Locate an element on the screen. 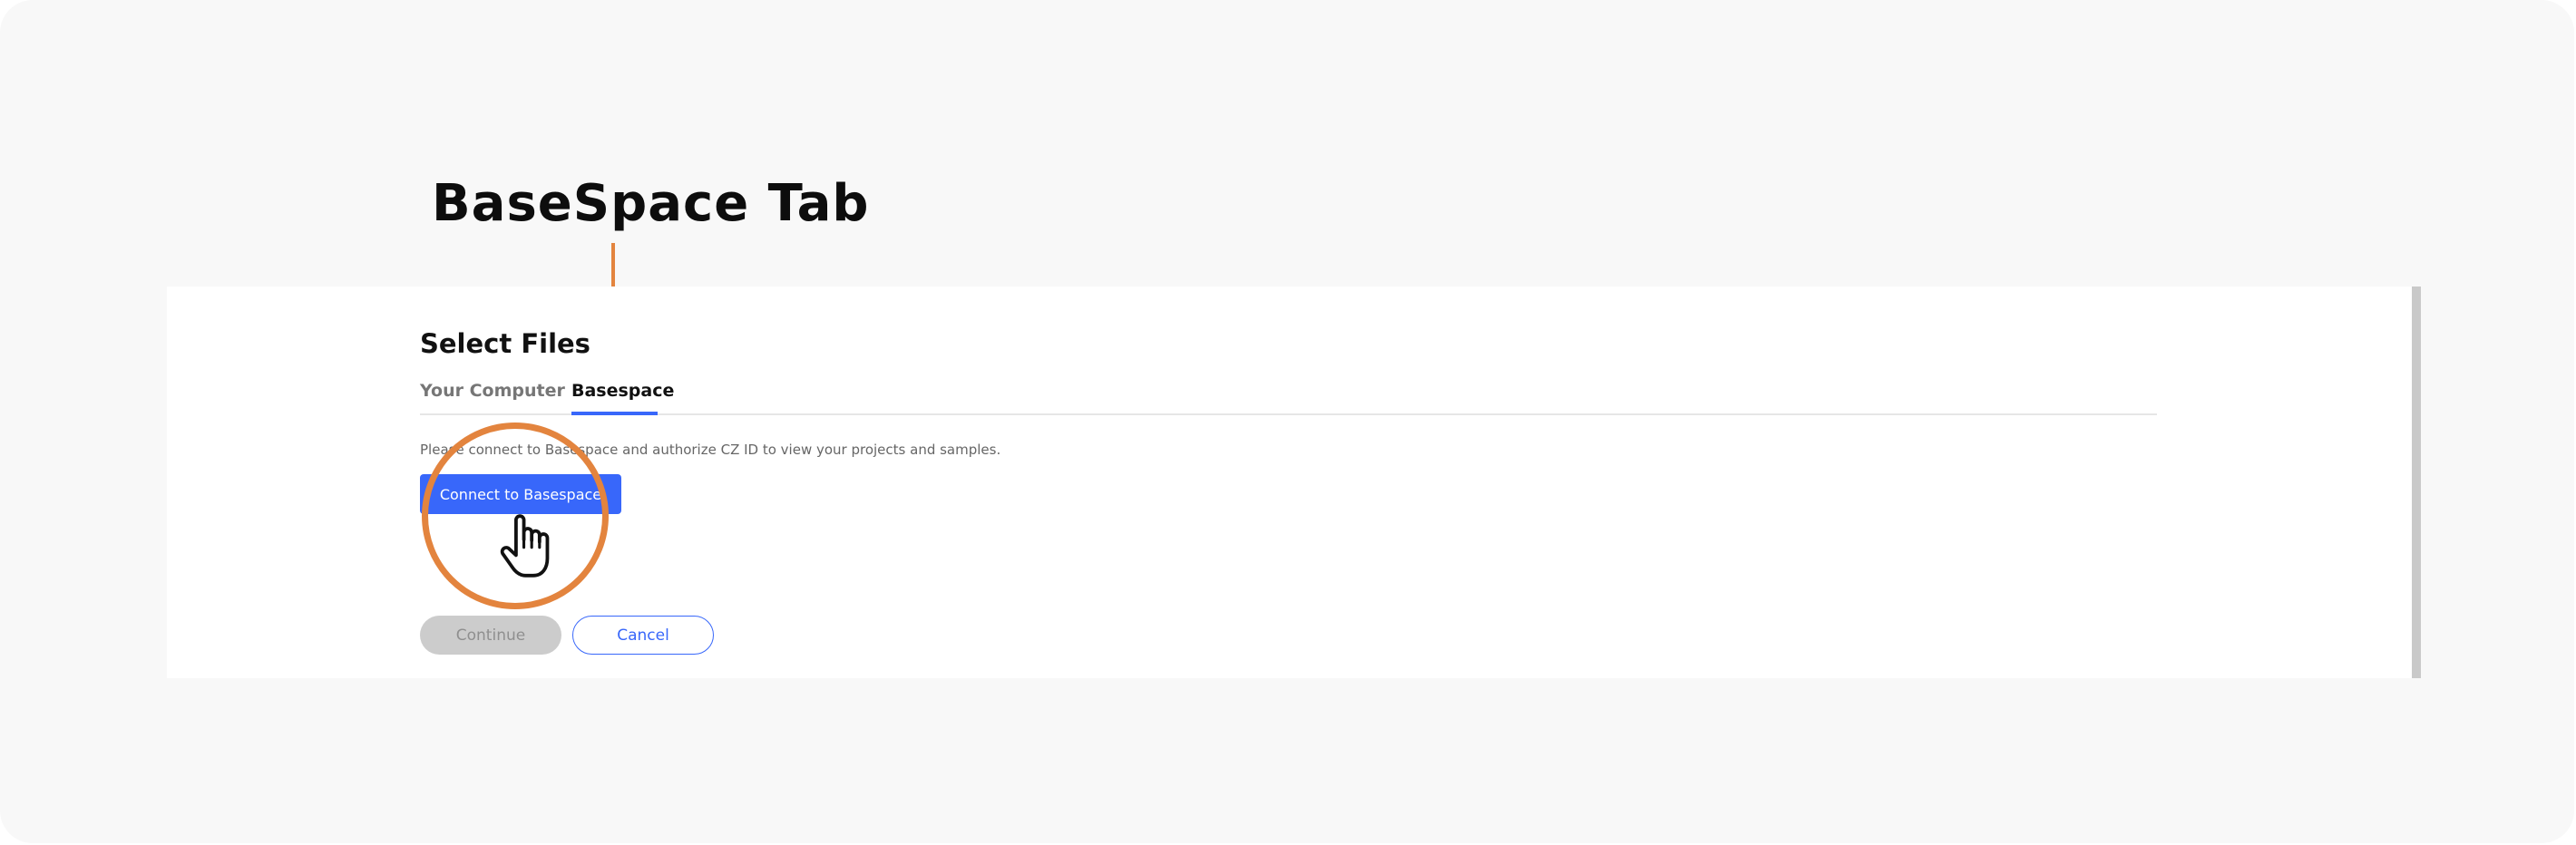 This screenshot has width=2576, height=845. scrollbar is located at coordinates (2416, 482).